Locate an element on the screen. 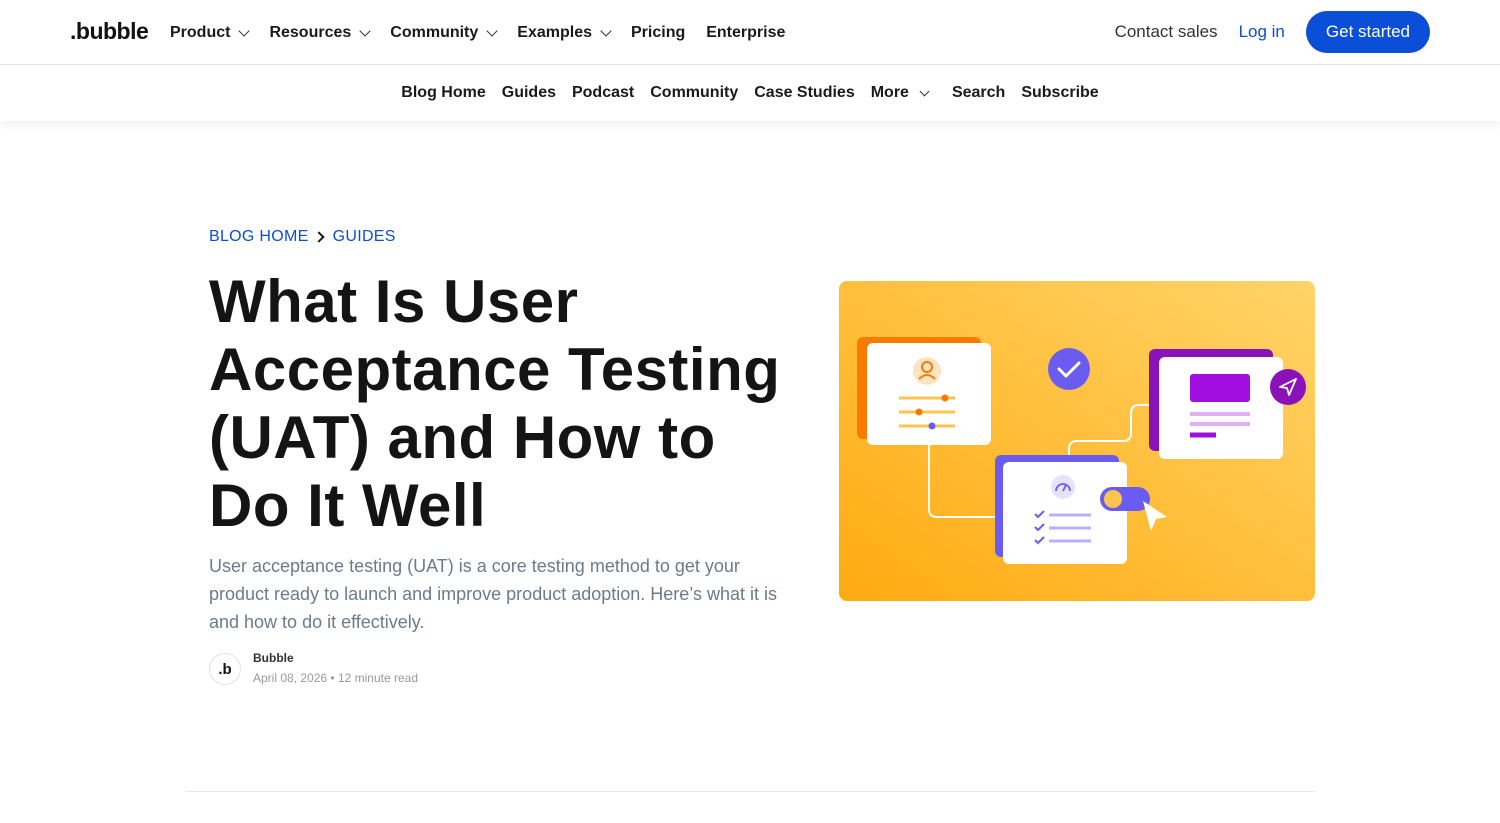  author-name: Bubble is located at coordinates (273, 658).